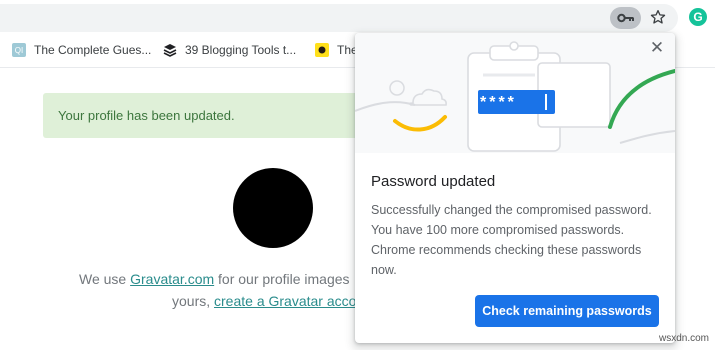 The width and height of the screenshot is (715, 350). I want to click on star-icon, so click(658, 17).